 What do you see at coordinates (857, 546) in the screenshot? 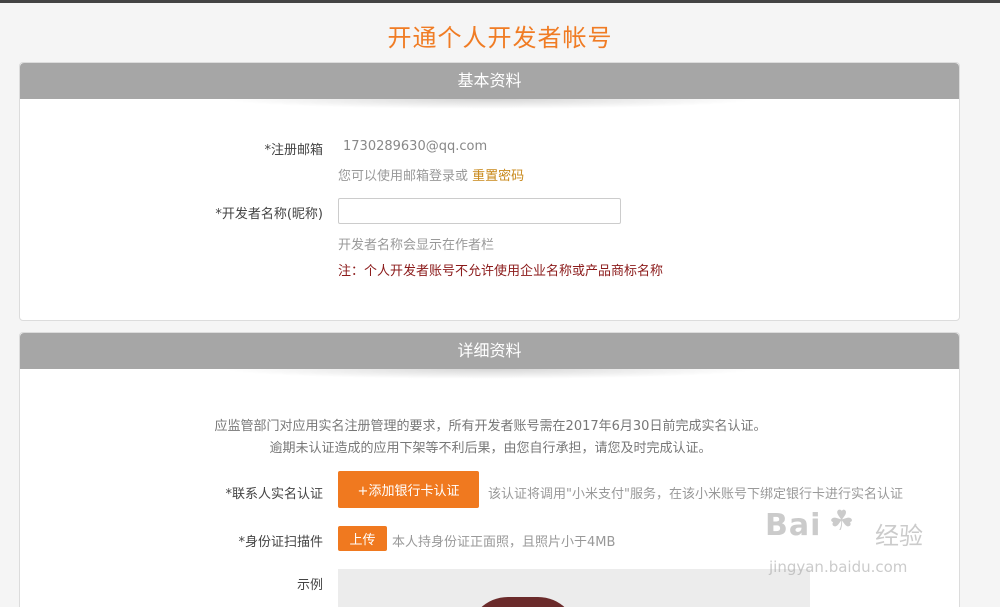
I see `baidu-jingyan-watermark: Bai ☘ 经验 jingyan.baidu.com` at bounding box center [857, 546].